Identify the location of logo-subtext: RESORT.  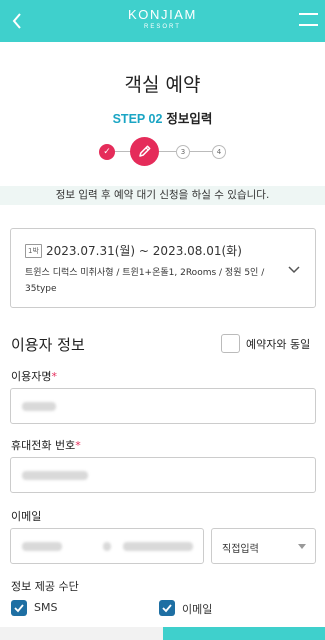
(162, 27).